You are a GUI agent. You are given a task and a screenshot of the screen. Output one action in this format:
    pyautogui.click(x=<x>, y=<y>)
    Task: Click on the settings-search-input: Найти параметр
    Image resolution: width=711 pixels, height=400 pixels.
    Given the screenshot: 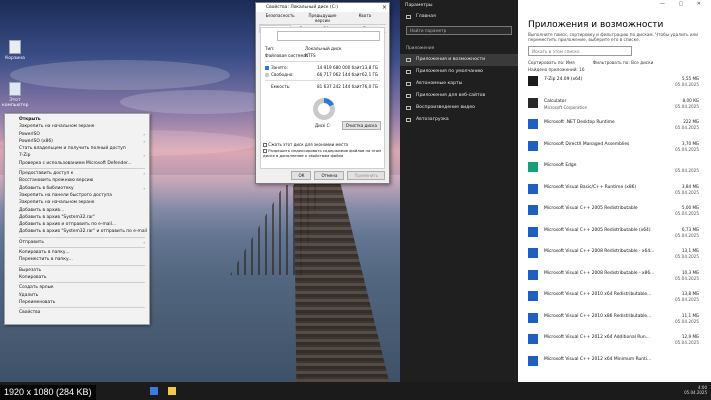 What is the action you would take?
    pyautogui.click(x=459, y=30)
    